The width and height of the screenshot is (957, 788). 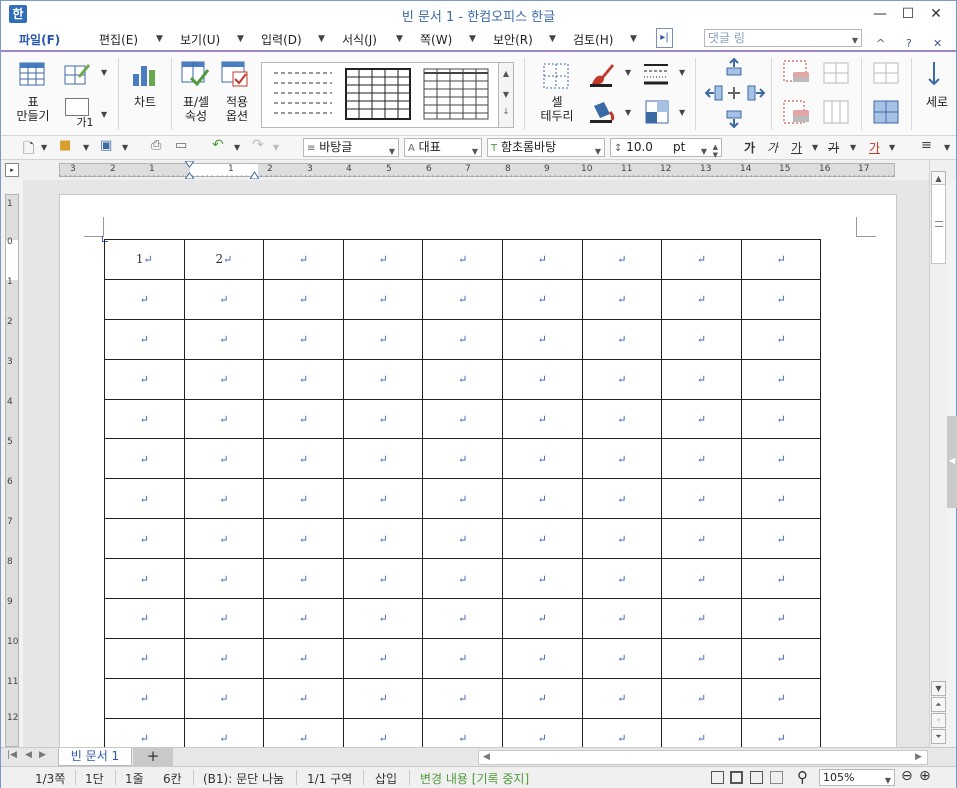 What do you see at coordinates (106, 145) in the screenshot?
I see `save-icon: ▣` at bounding box center [106, 145].